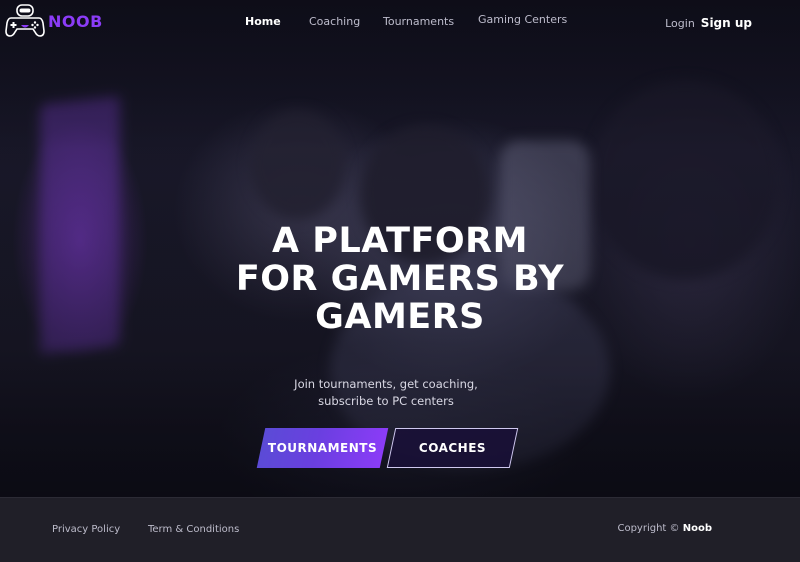  What do you see at coordinates (386, 401) in the screenshot?
I see `hero-subtitle-line: subscribe to PC centers` at bounding box center [386, 401].